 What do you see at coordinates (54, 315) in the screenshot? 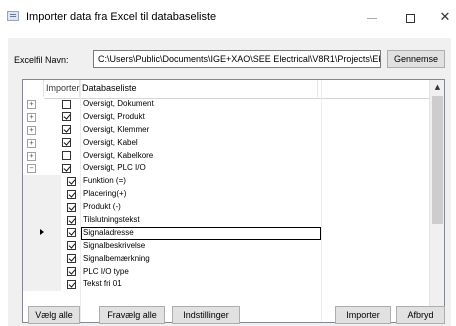
I see `select-all-button: Vælg alle` at bounding box center [54, 315].